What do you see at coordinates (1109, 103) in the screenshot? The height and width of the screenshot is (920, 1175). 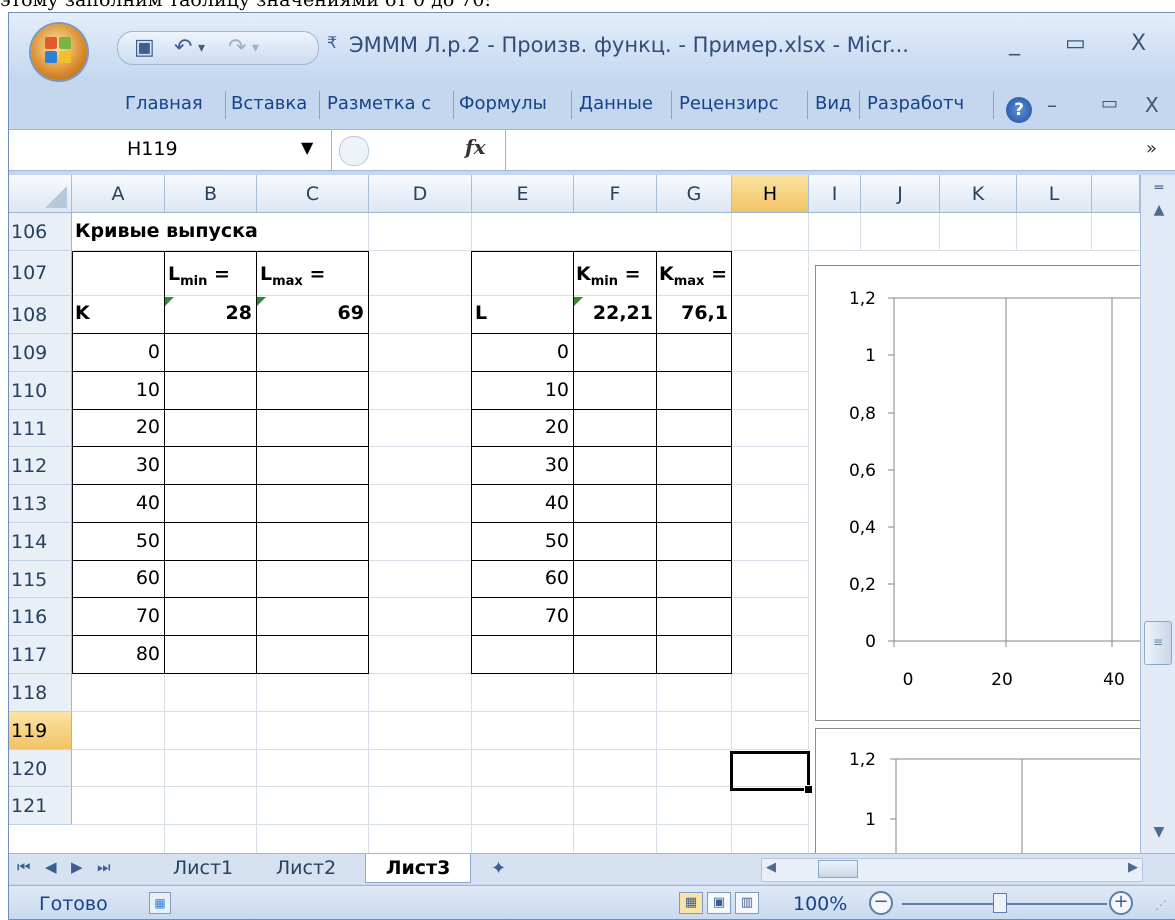 I see `workbook-restore-button: ▭` at bounding box center [1109, 103].